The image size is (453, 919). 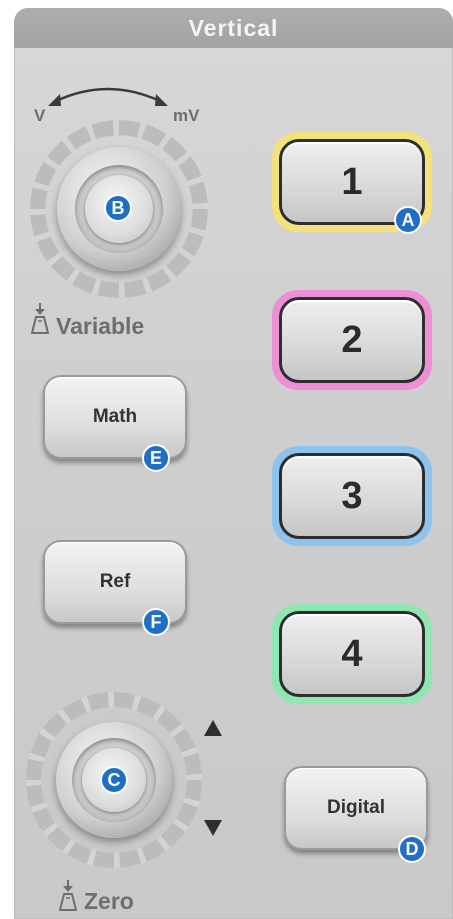 I want to click on channel-4-button: 4, so click(x=352, y=654).